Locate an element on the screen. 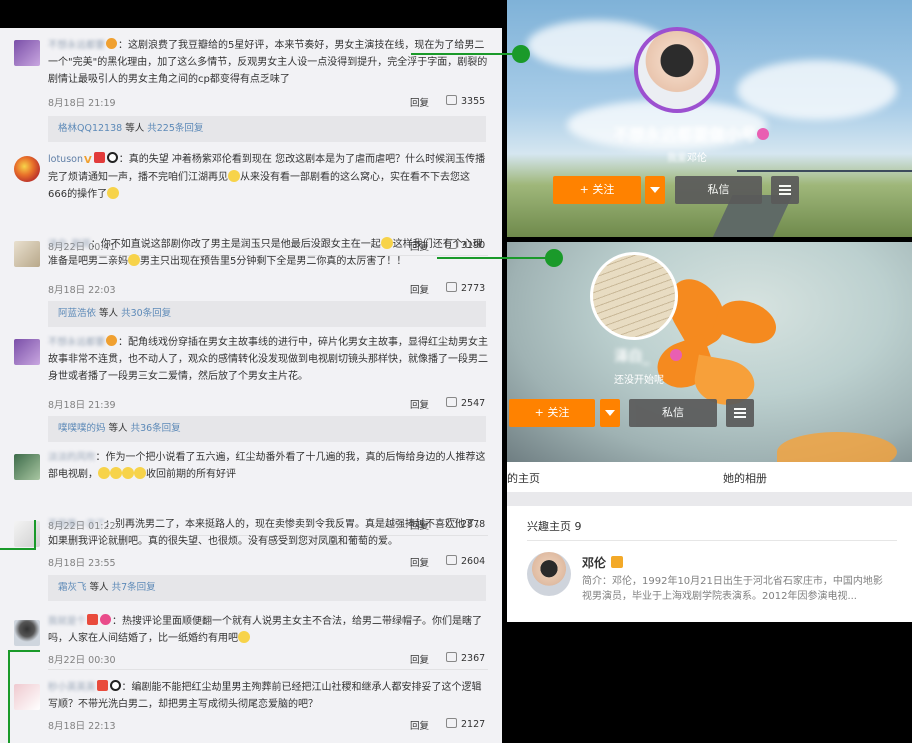 This screenshot has height=743, width=912. comment-username: 不是第一次了 is located at coordinates (76, 524).